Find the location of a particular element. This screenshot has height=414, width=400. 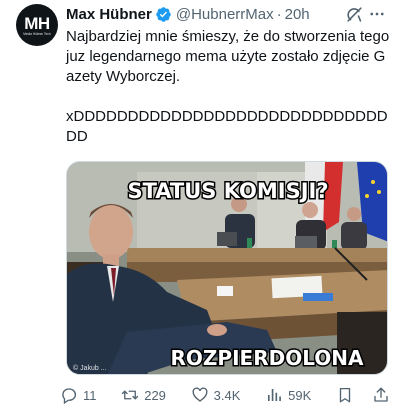

bookmark-icon is located at coordinates (345, 395).